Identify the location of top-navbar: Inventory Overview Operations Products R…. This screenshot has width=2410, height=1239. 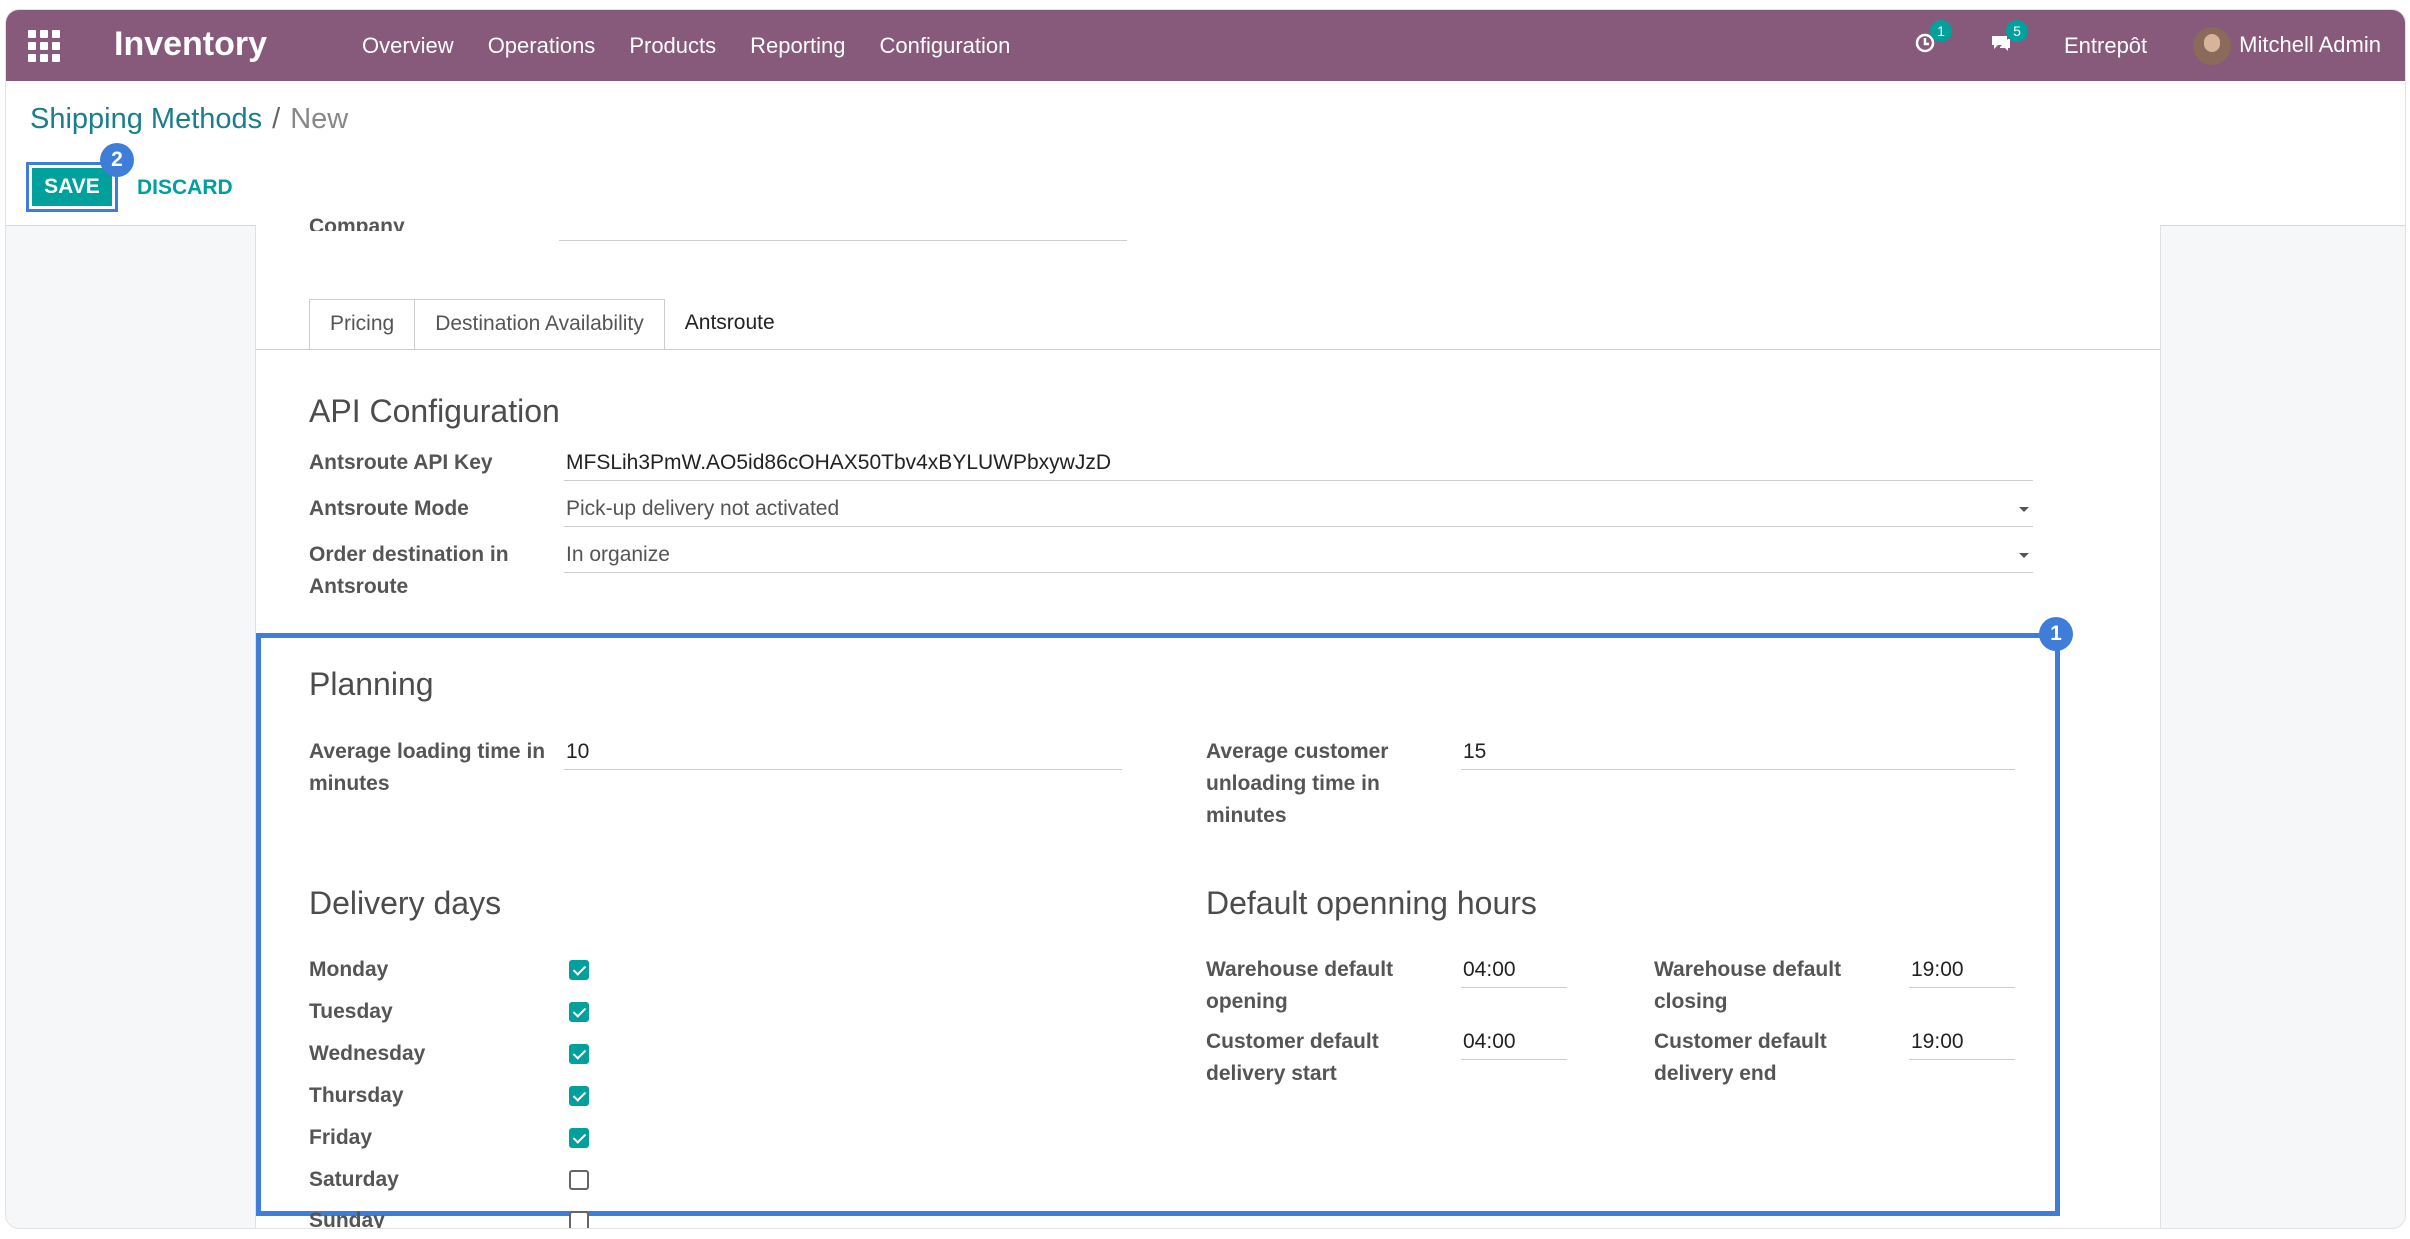
(1205, 45).